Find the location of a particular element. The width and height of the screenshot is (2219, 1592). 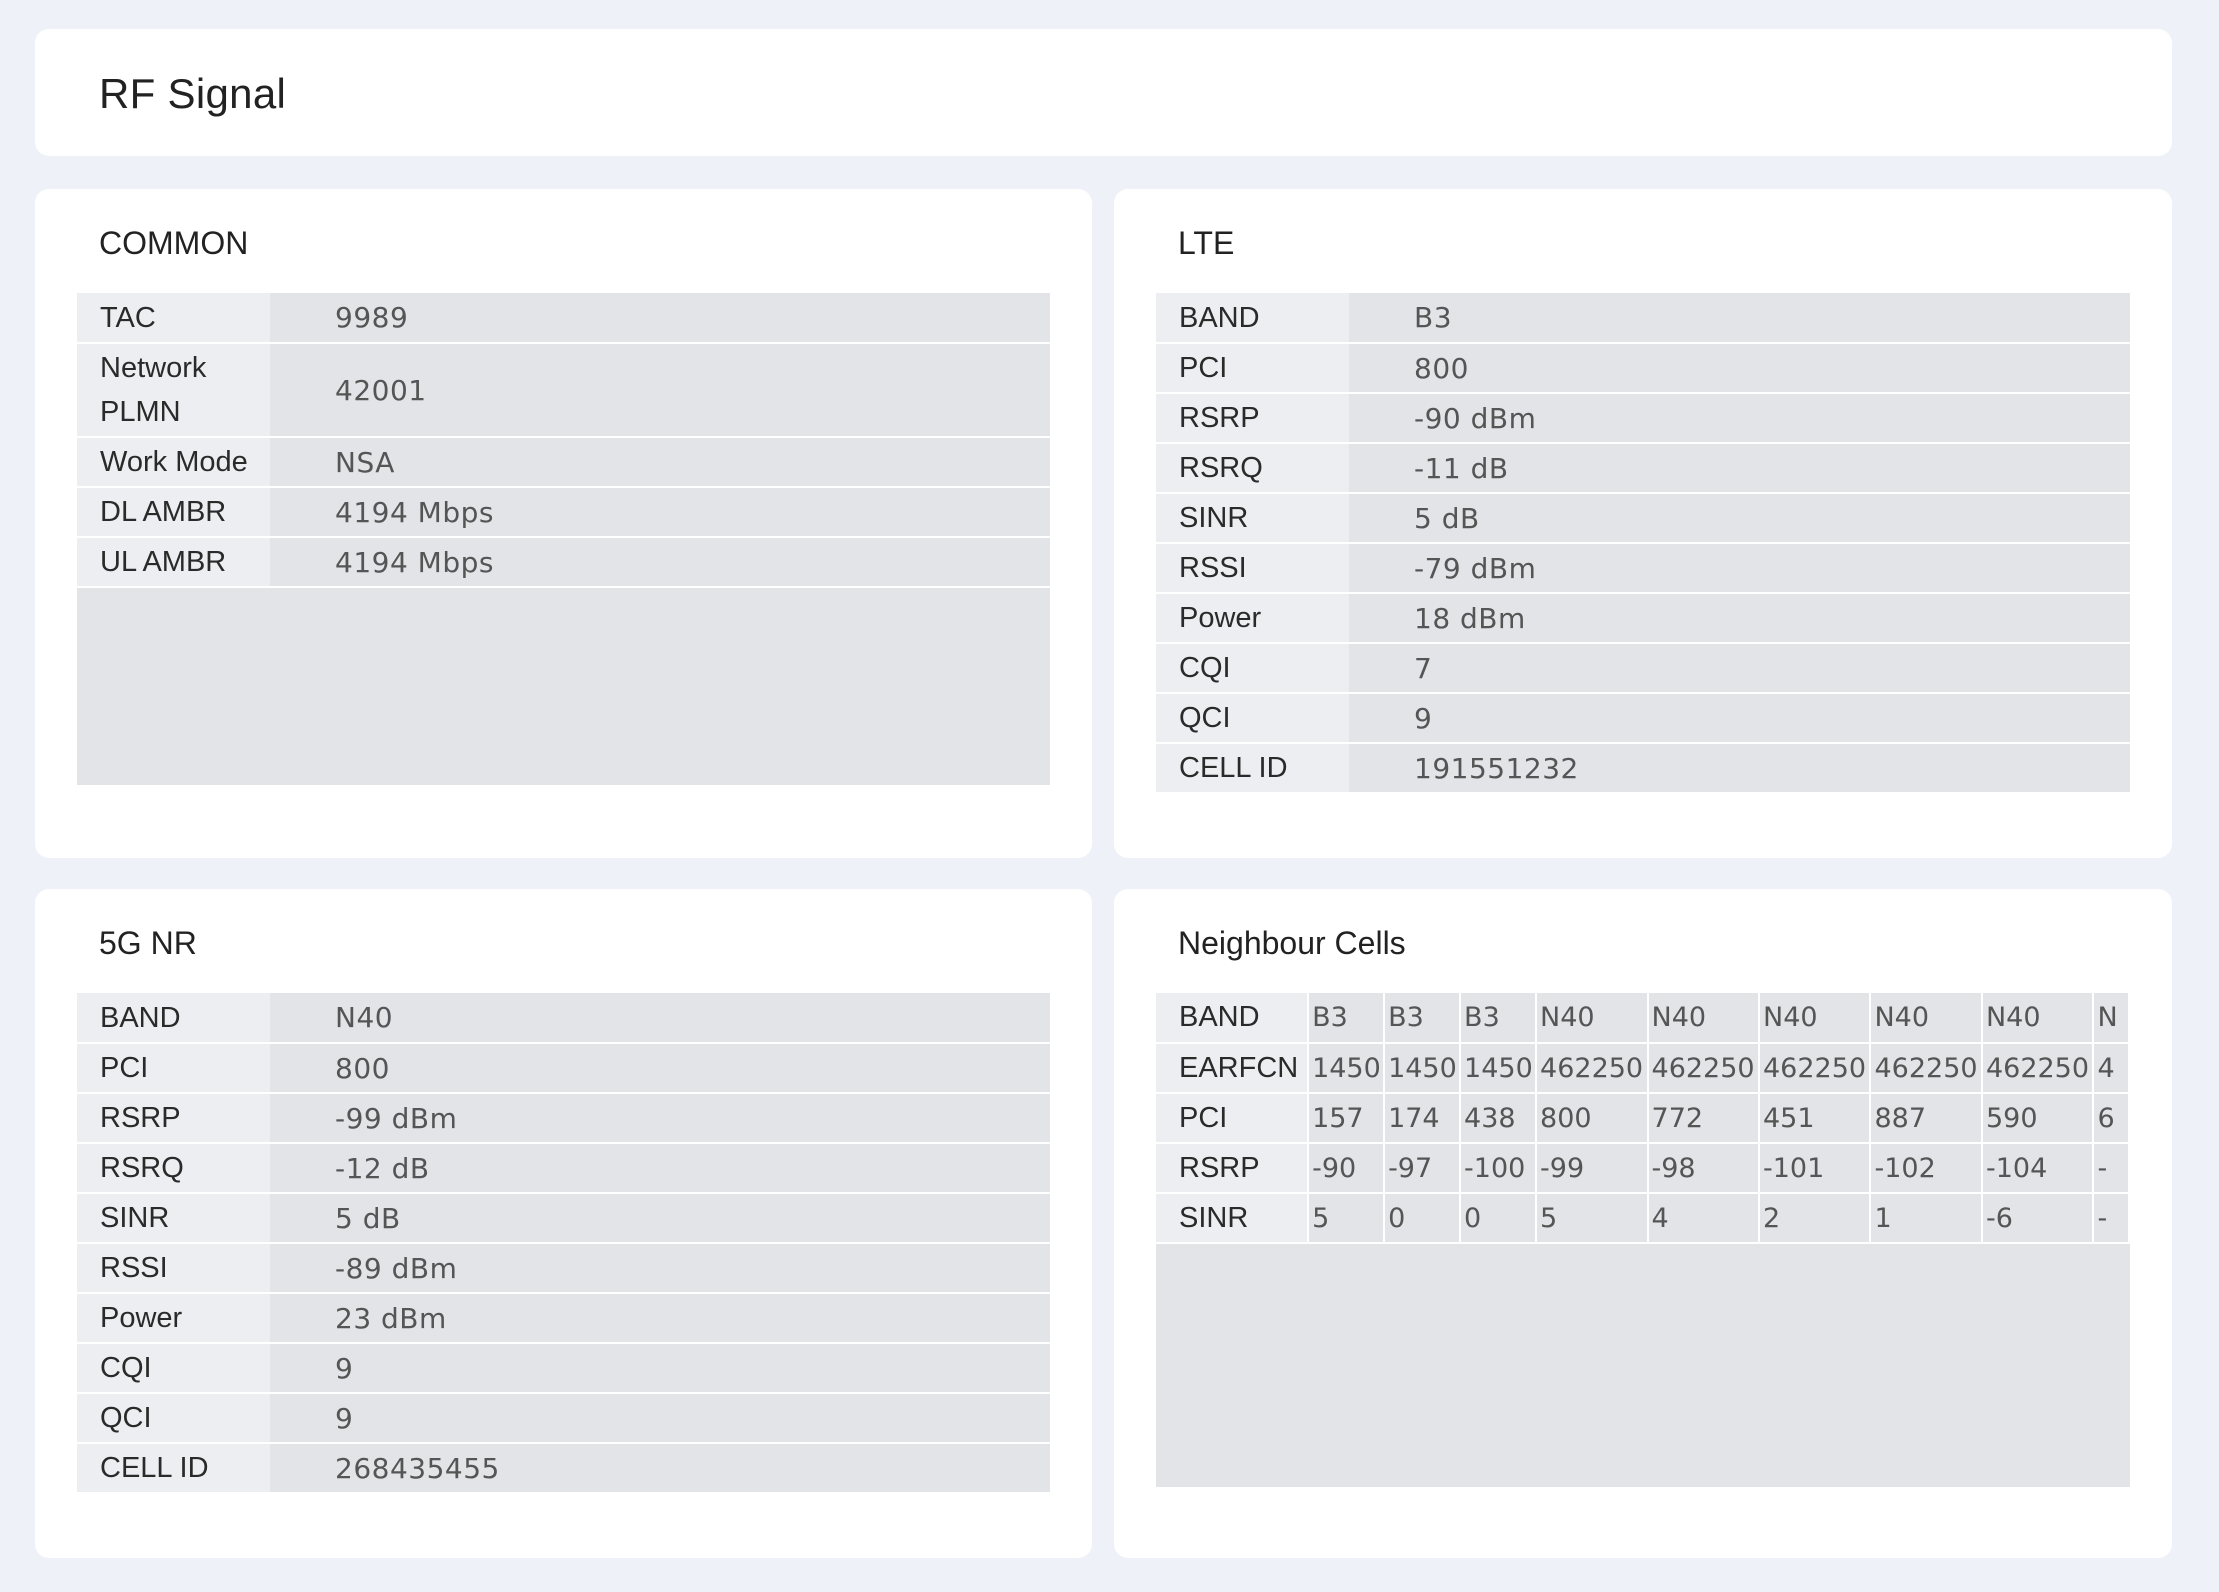

table-row: RSRP -99 dBm is located at coordinates (563, 1118).